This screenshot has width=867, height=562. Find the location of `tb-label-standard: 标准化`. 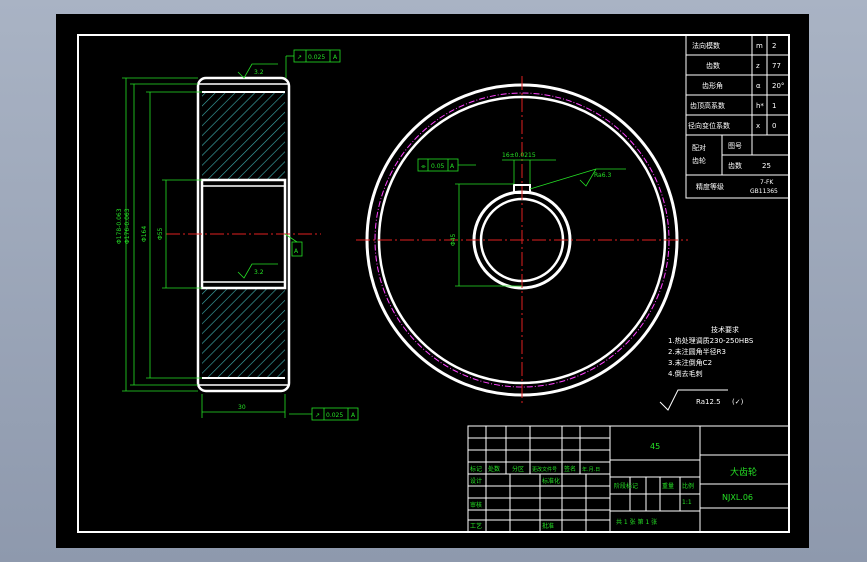

tb-label-standard: 标准化 is located at coordinates (551, 481).